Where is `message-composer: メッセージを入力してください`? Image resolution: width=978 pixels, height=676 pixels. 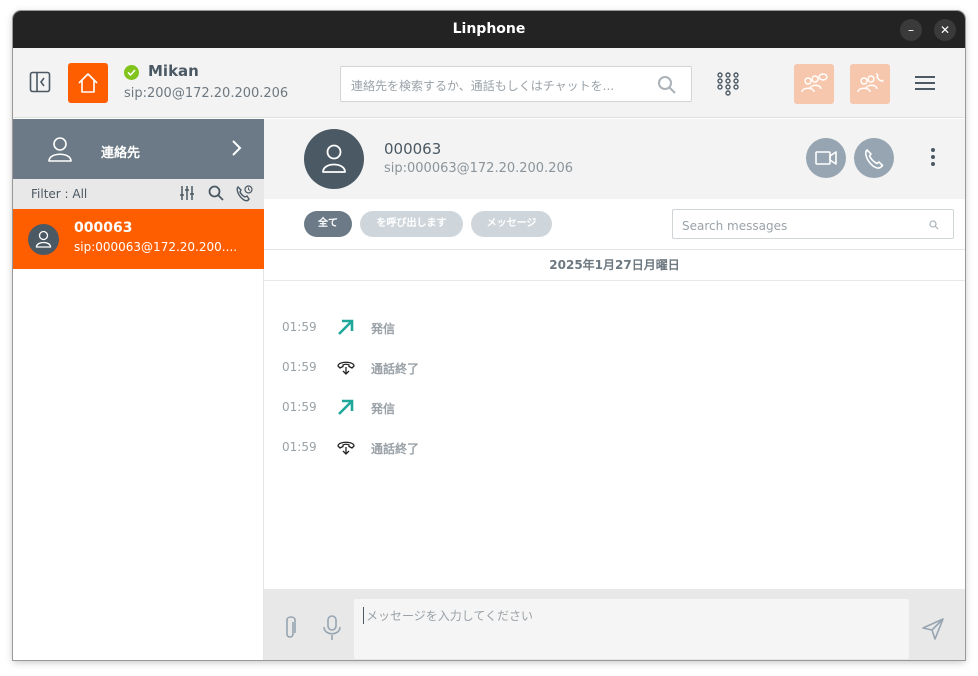
message-composer: メッセージを入力してください is located at coordinates (614, 624).